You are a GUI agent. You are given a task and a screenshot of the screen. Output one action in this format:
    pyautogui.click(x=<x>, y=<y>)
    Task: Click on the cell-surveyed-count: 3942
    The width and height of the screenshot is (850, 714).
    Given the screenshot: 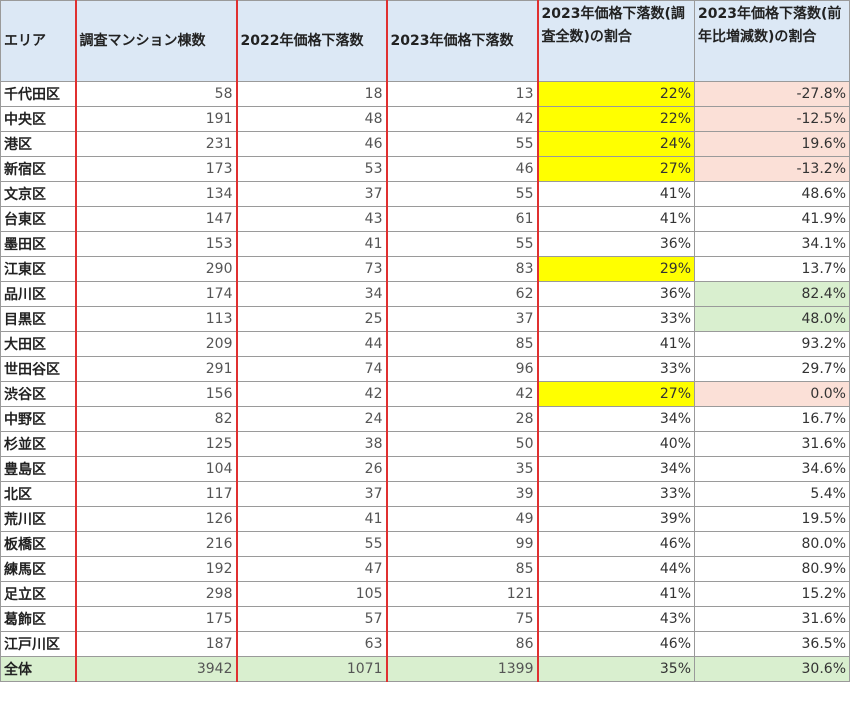 What is the action you would take?
    pyautogui.click(x=155, y=669)
    